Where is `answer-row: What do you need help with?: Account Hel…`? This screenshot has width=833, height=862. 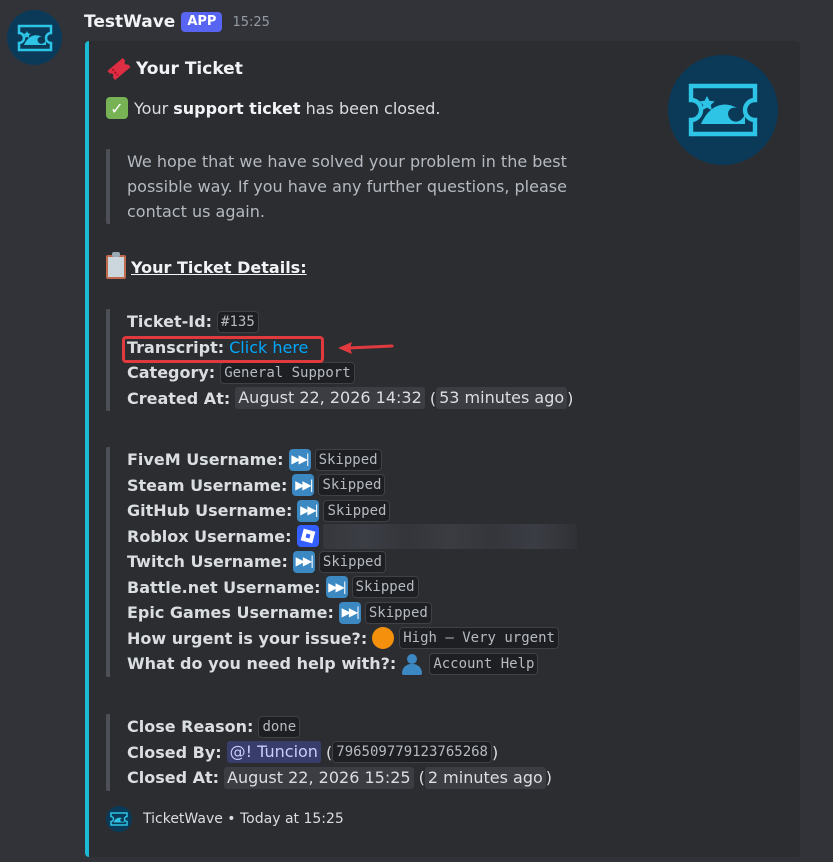 answer-row: What do you need help with?: Account Hel… is located at coordinates (352, 664).